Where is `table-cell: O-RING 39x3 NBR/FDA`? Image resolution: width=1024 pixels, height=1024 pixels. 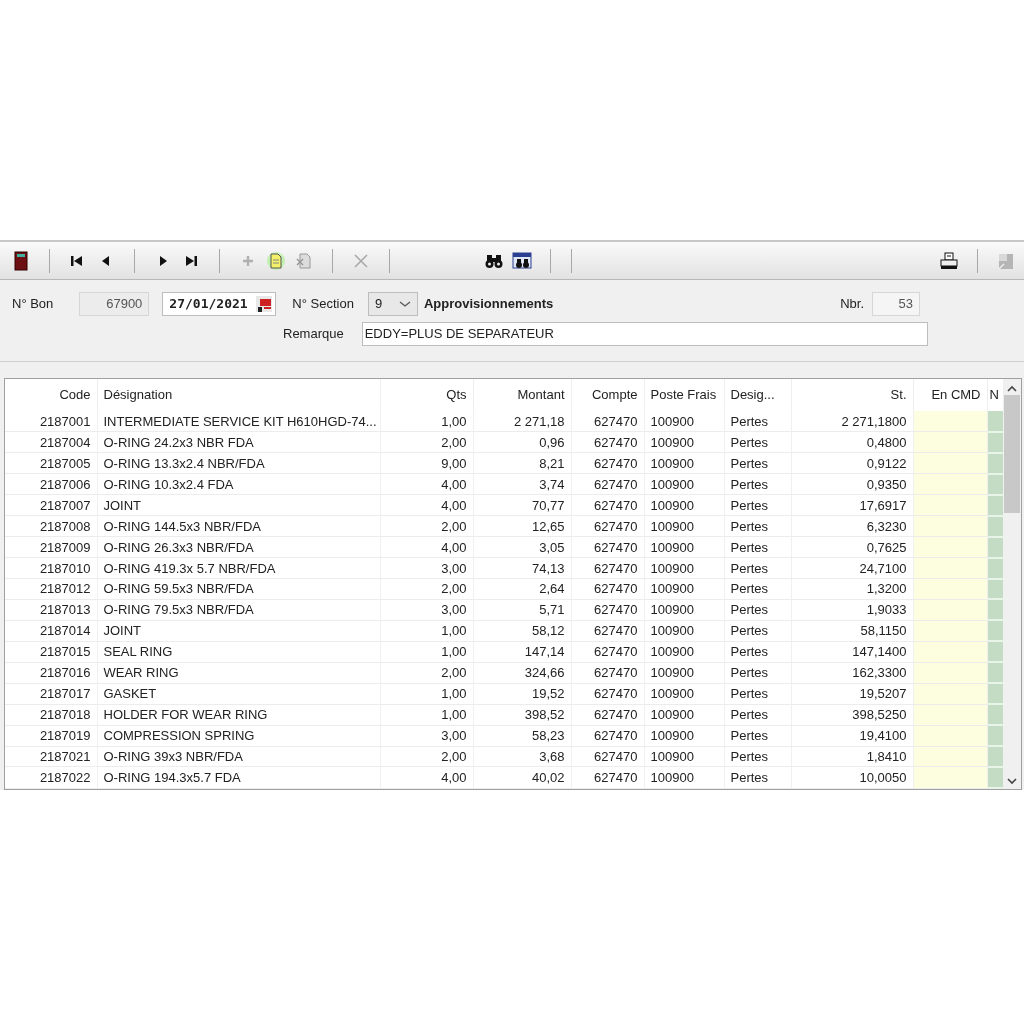 table-cell: O-RING 39x3 NBR/FDA is located at coordinates (238, 756).